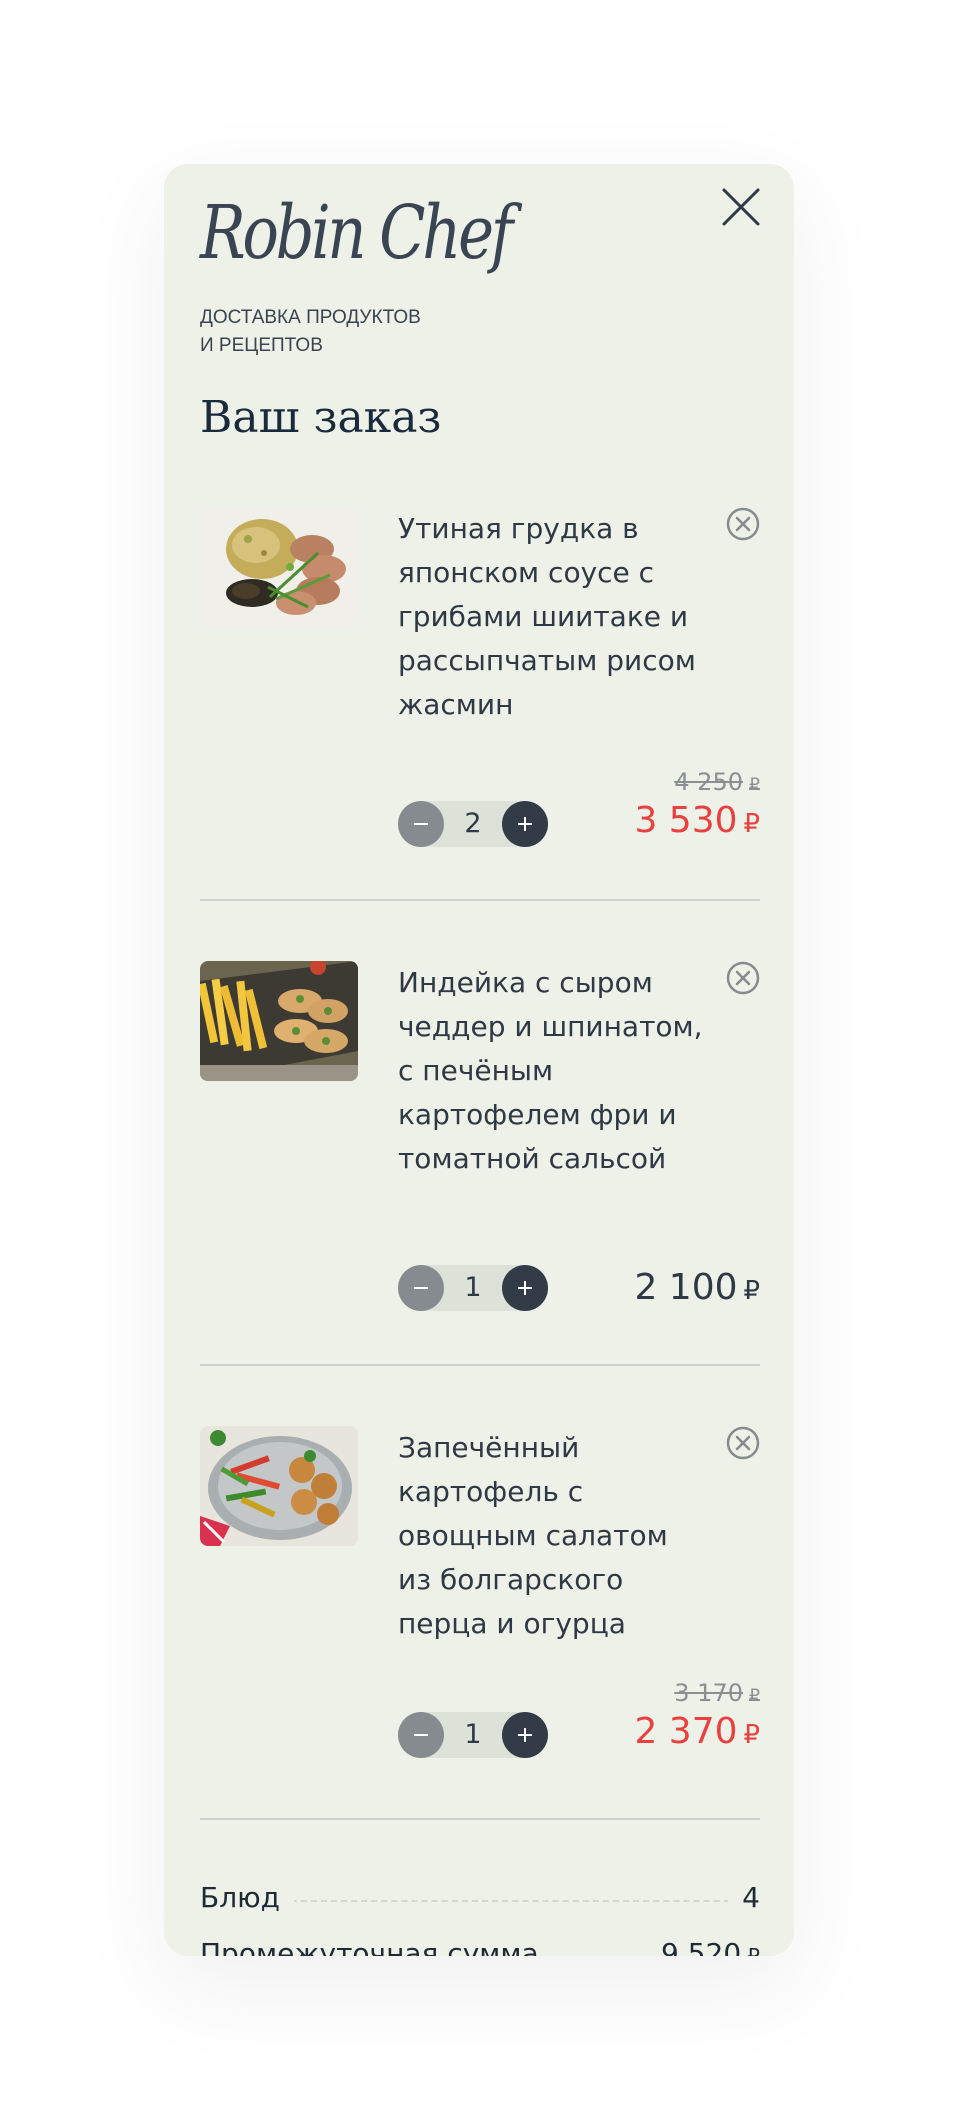 The height and width of the screenshot is (2121, 957). I want to click on summary-subtotal-value: 9 520 ₽, so click(703, 1945).